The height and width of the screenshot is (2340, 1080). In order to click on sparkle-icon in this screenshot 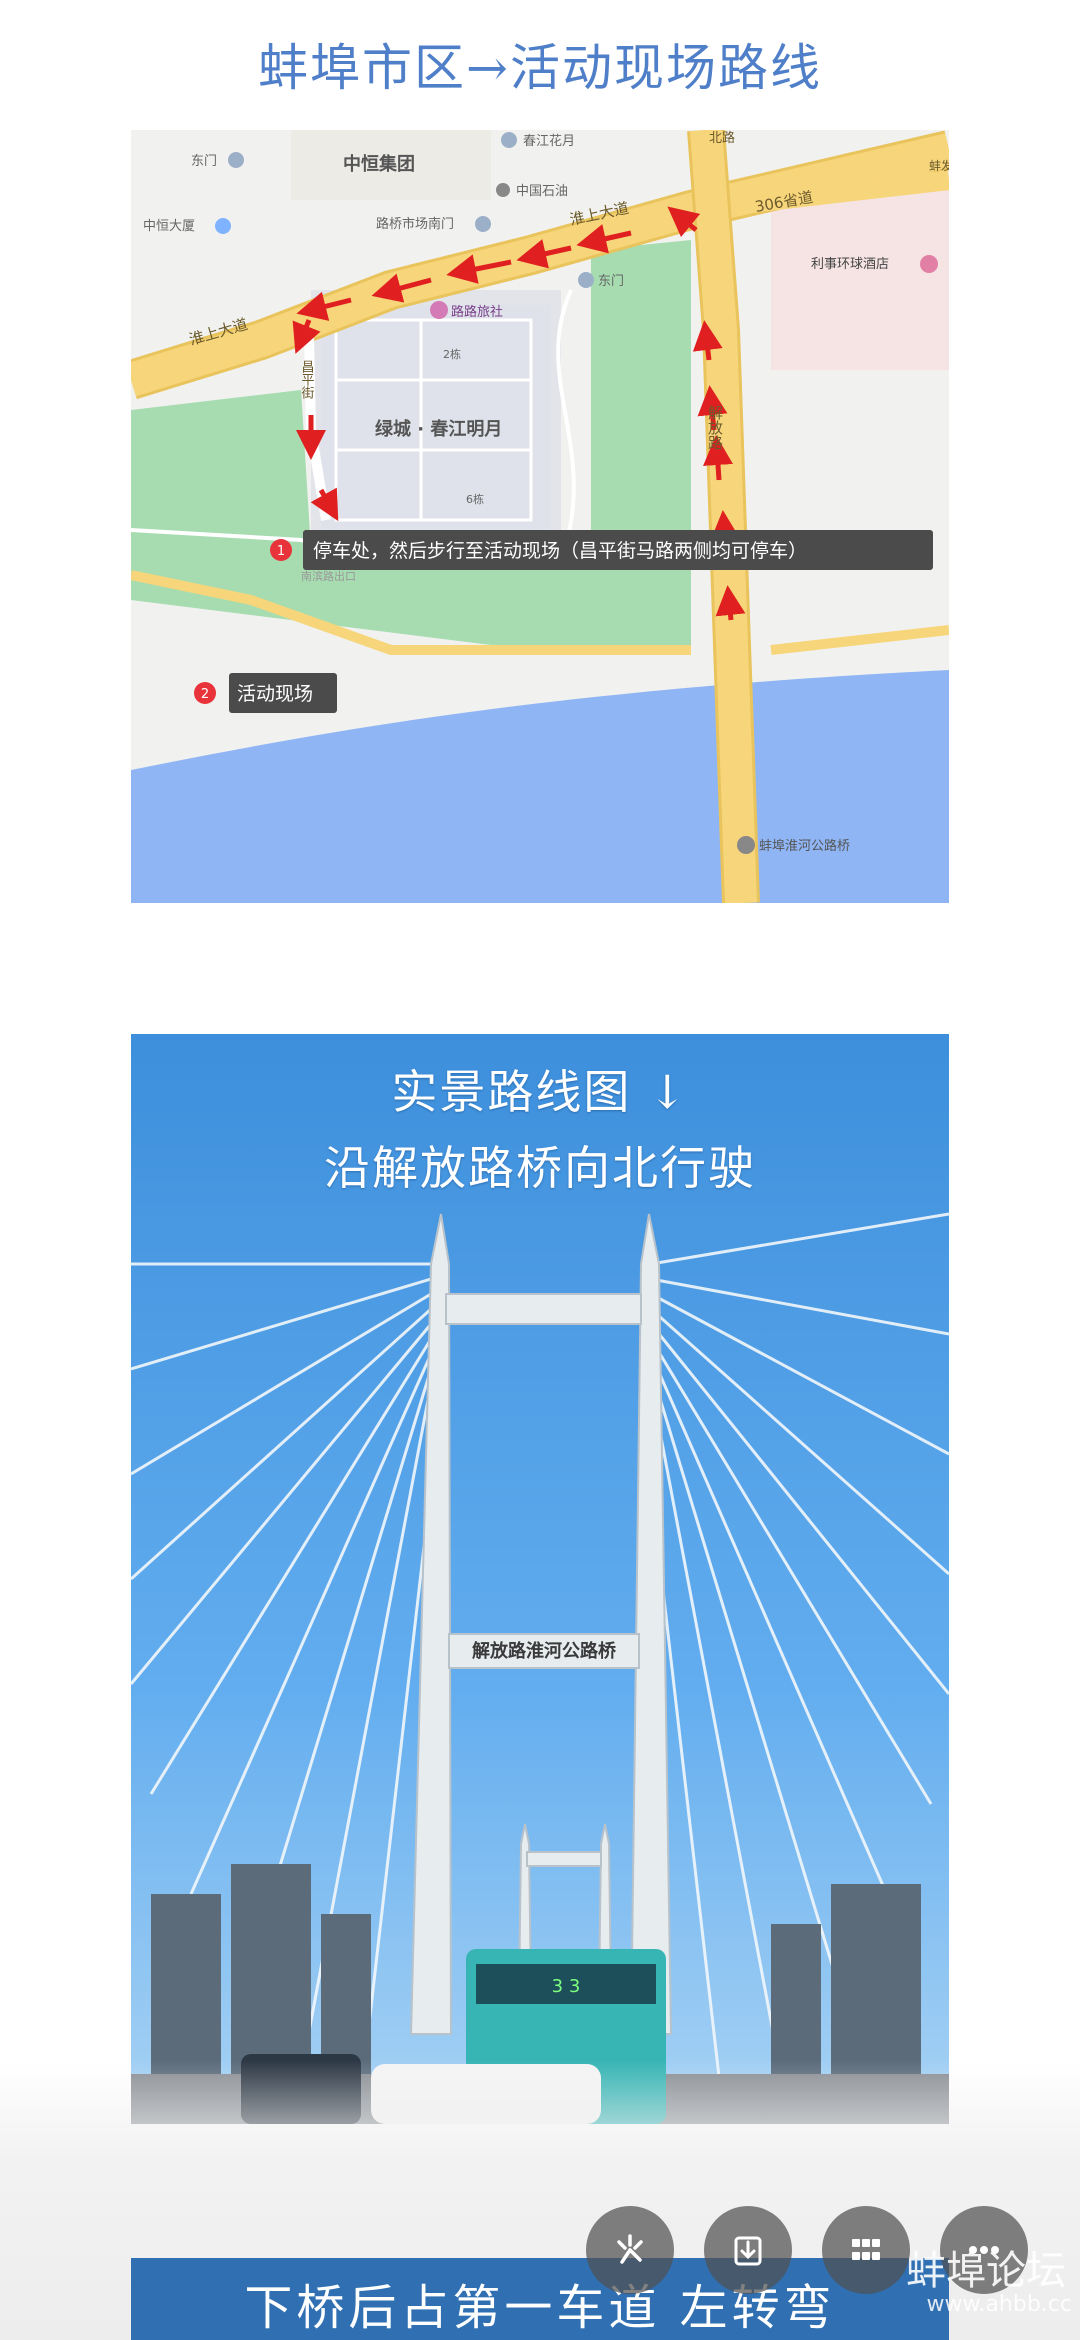, I will do `click(630, 2249)`.